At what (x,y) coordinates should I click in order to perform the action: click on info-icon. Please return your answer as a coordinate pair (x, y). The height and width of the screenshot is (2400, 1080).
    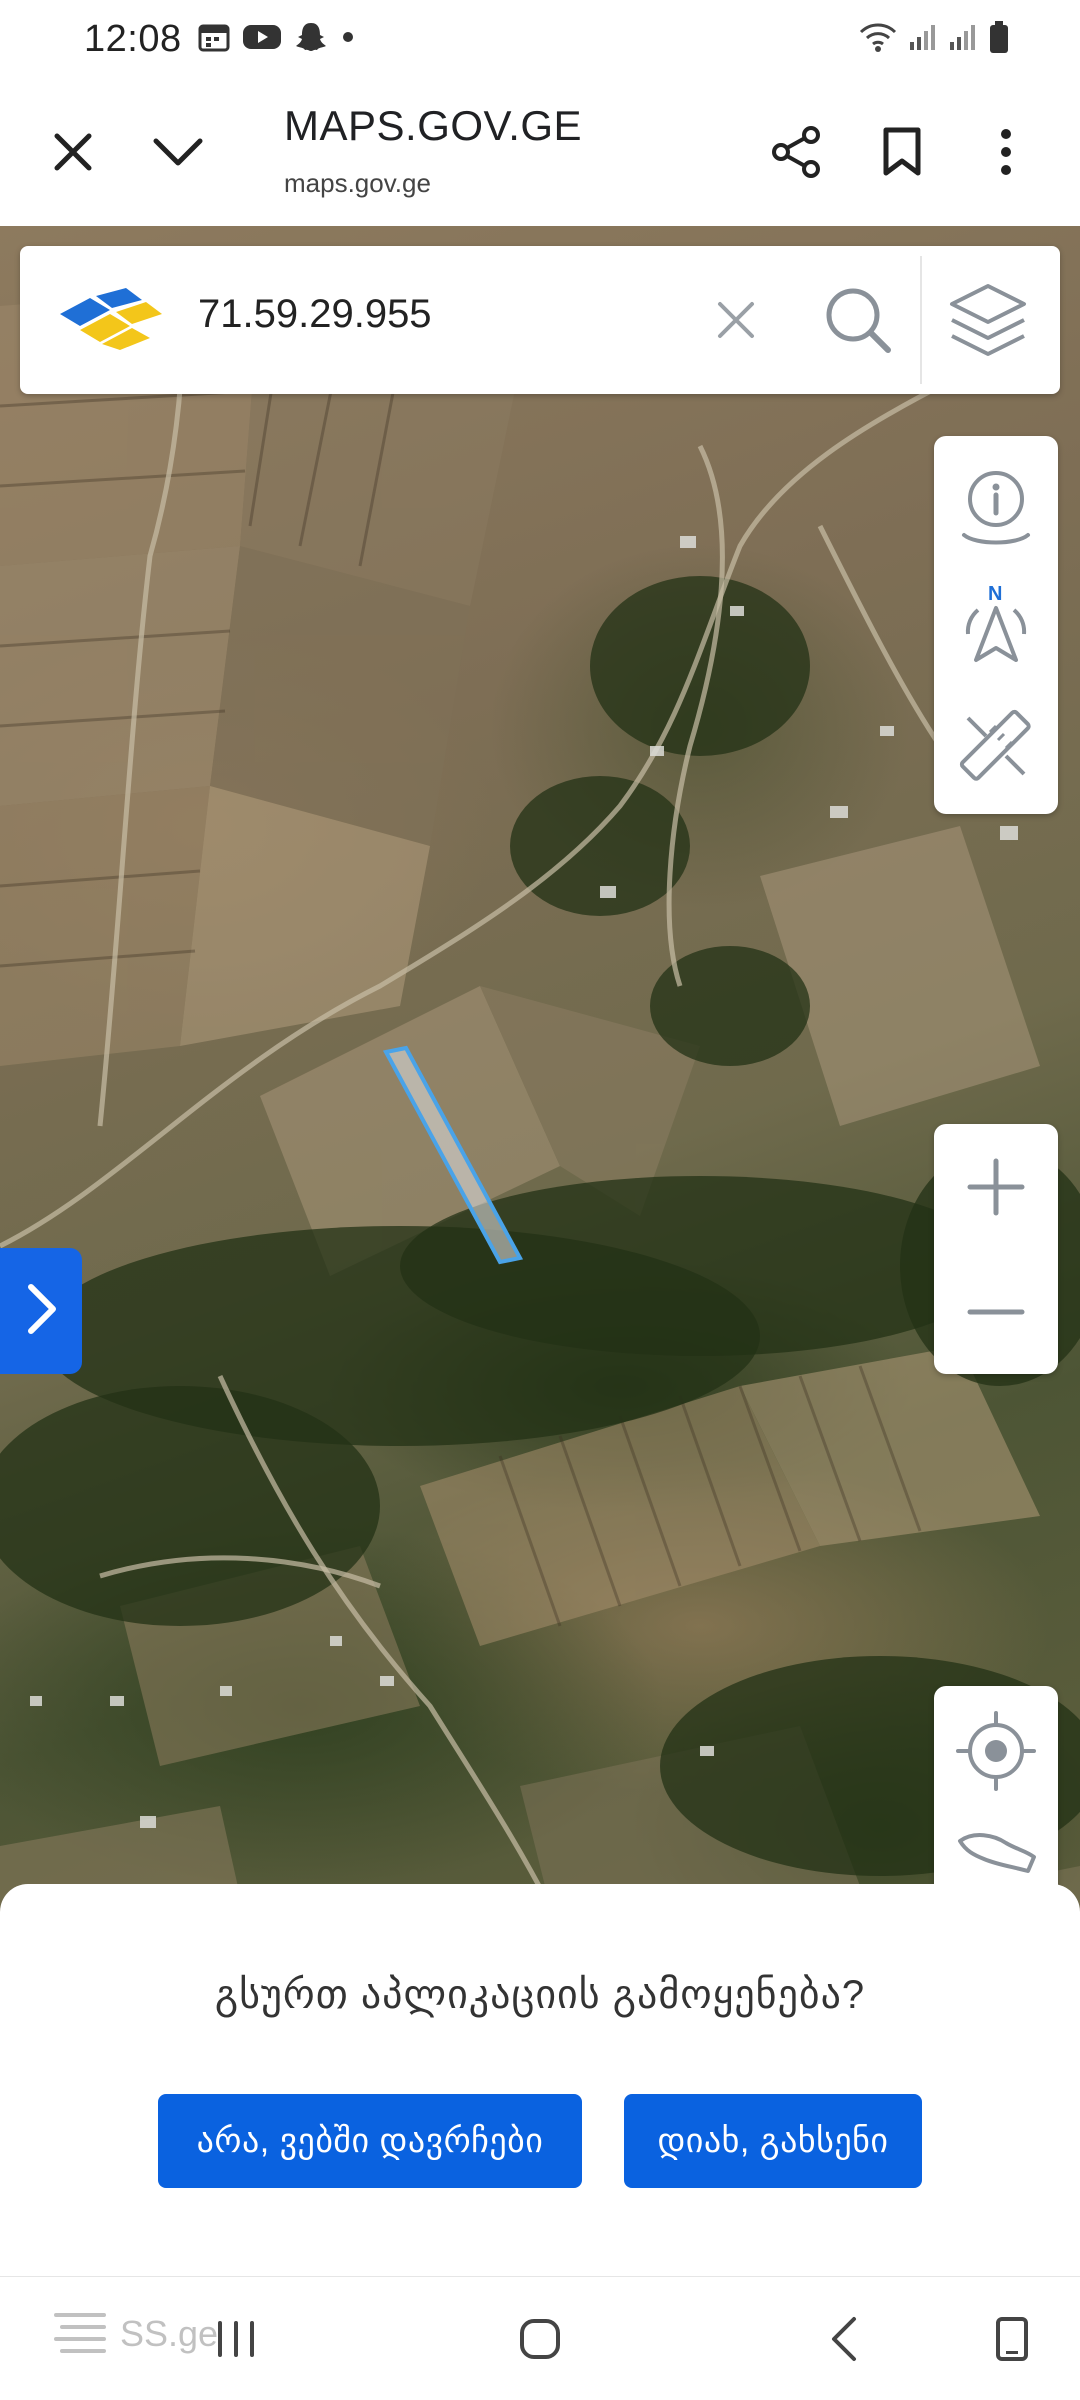
    Looking at the image, I should click on (996, 506).